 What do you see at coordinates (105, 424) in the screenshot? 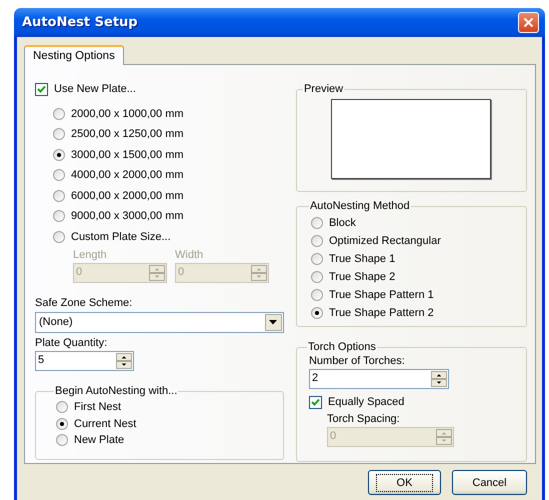
I see `option-label: Current Nest` at bounding box center [105, 424].